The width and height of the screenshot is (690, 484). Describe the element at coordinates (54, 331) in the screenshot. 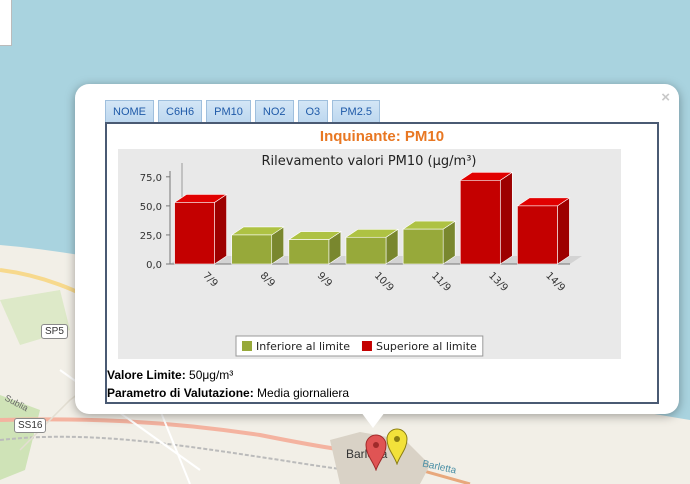

I see `road-label-sp5: SP5` at that location.